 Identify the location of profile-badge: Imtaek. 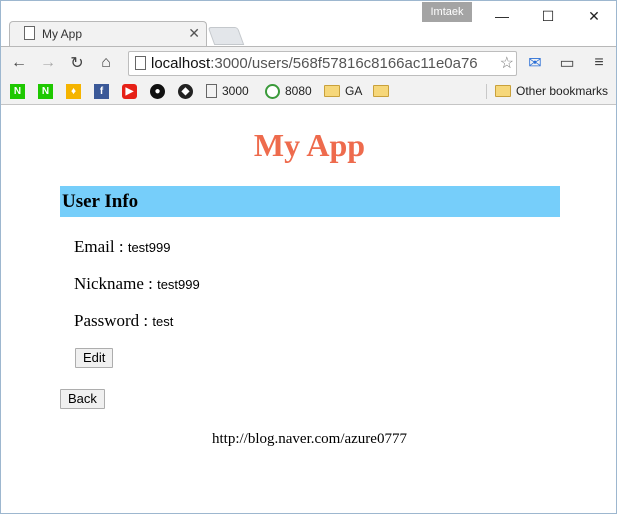
(447, 12).